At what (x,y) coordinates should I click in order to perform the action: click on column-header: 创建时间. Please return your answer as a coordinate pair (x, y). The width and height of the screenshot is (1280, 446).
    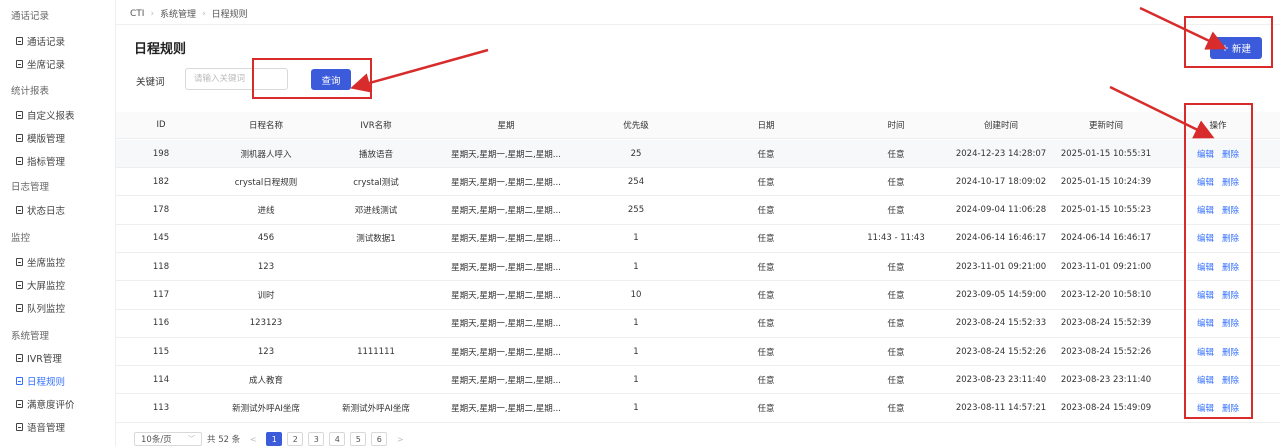
    Looking at the image, I should click on (1000, 126).